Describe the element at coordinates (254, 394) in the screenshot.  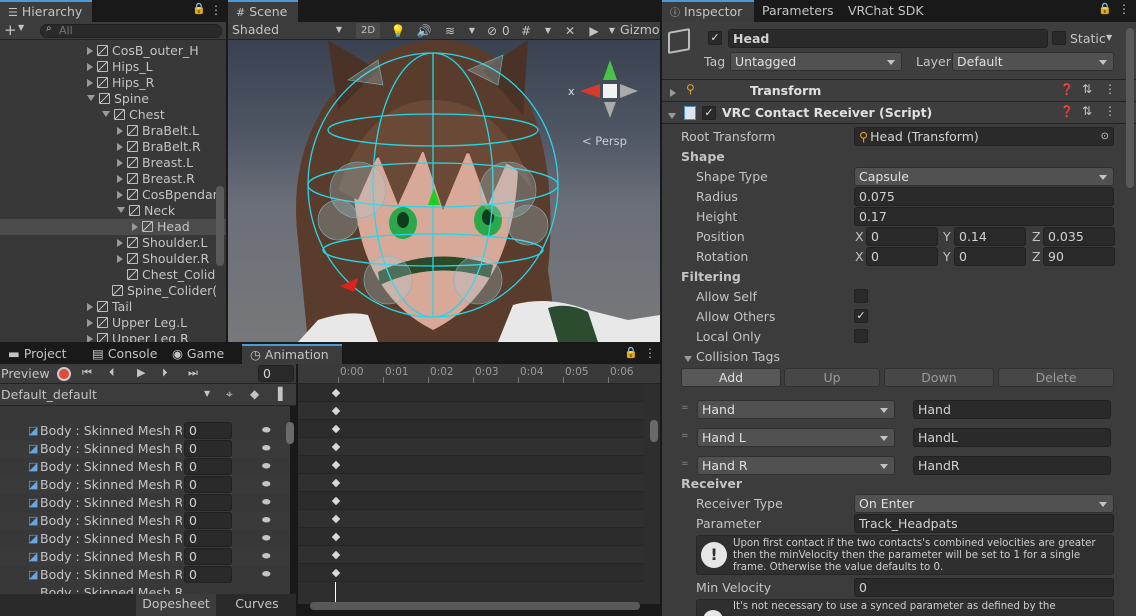
I see `add-keyframe-icon: ◆` at that location.